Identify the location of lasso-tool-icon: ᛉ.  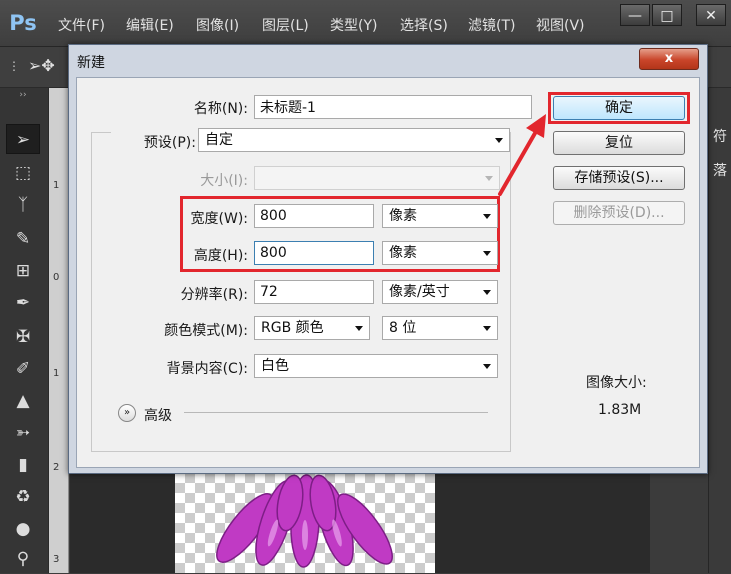
(23, 205).